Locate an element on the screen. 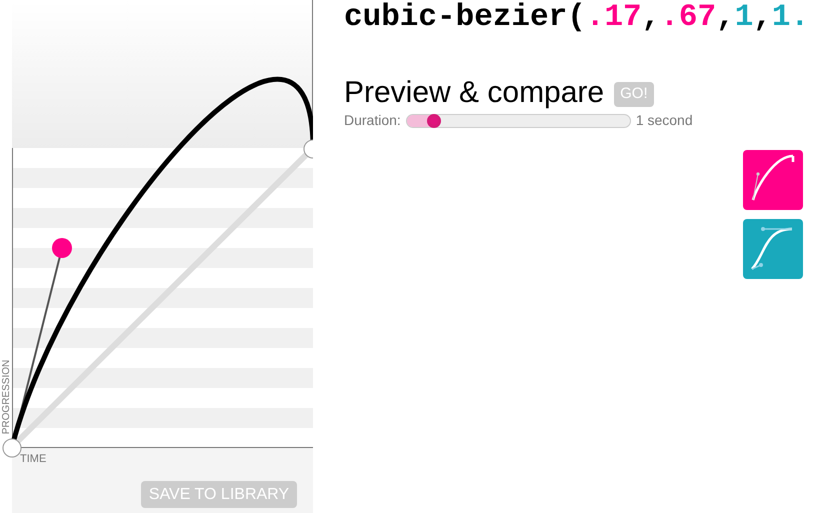  axis-label: TIME is located at coordinates (33, 459).